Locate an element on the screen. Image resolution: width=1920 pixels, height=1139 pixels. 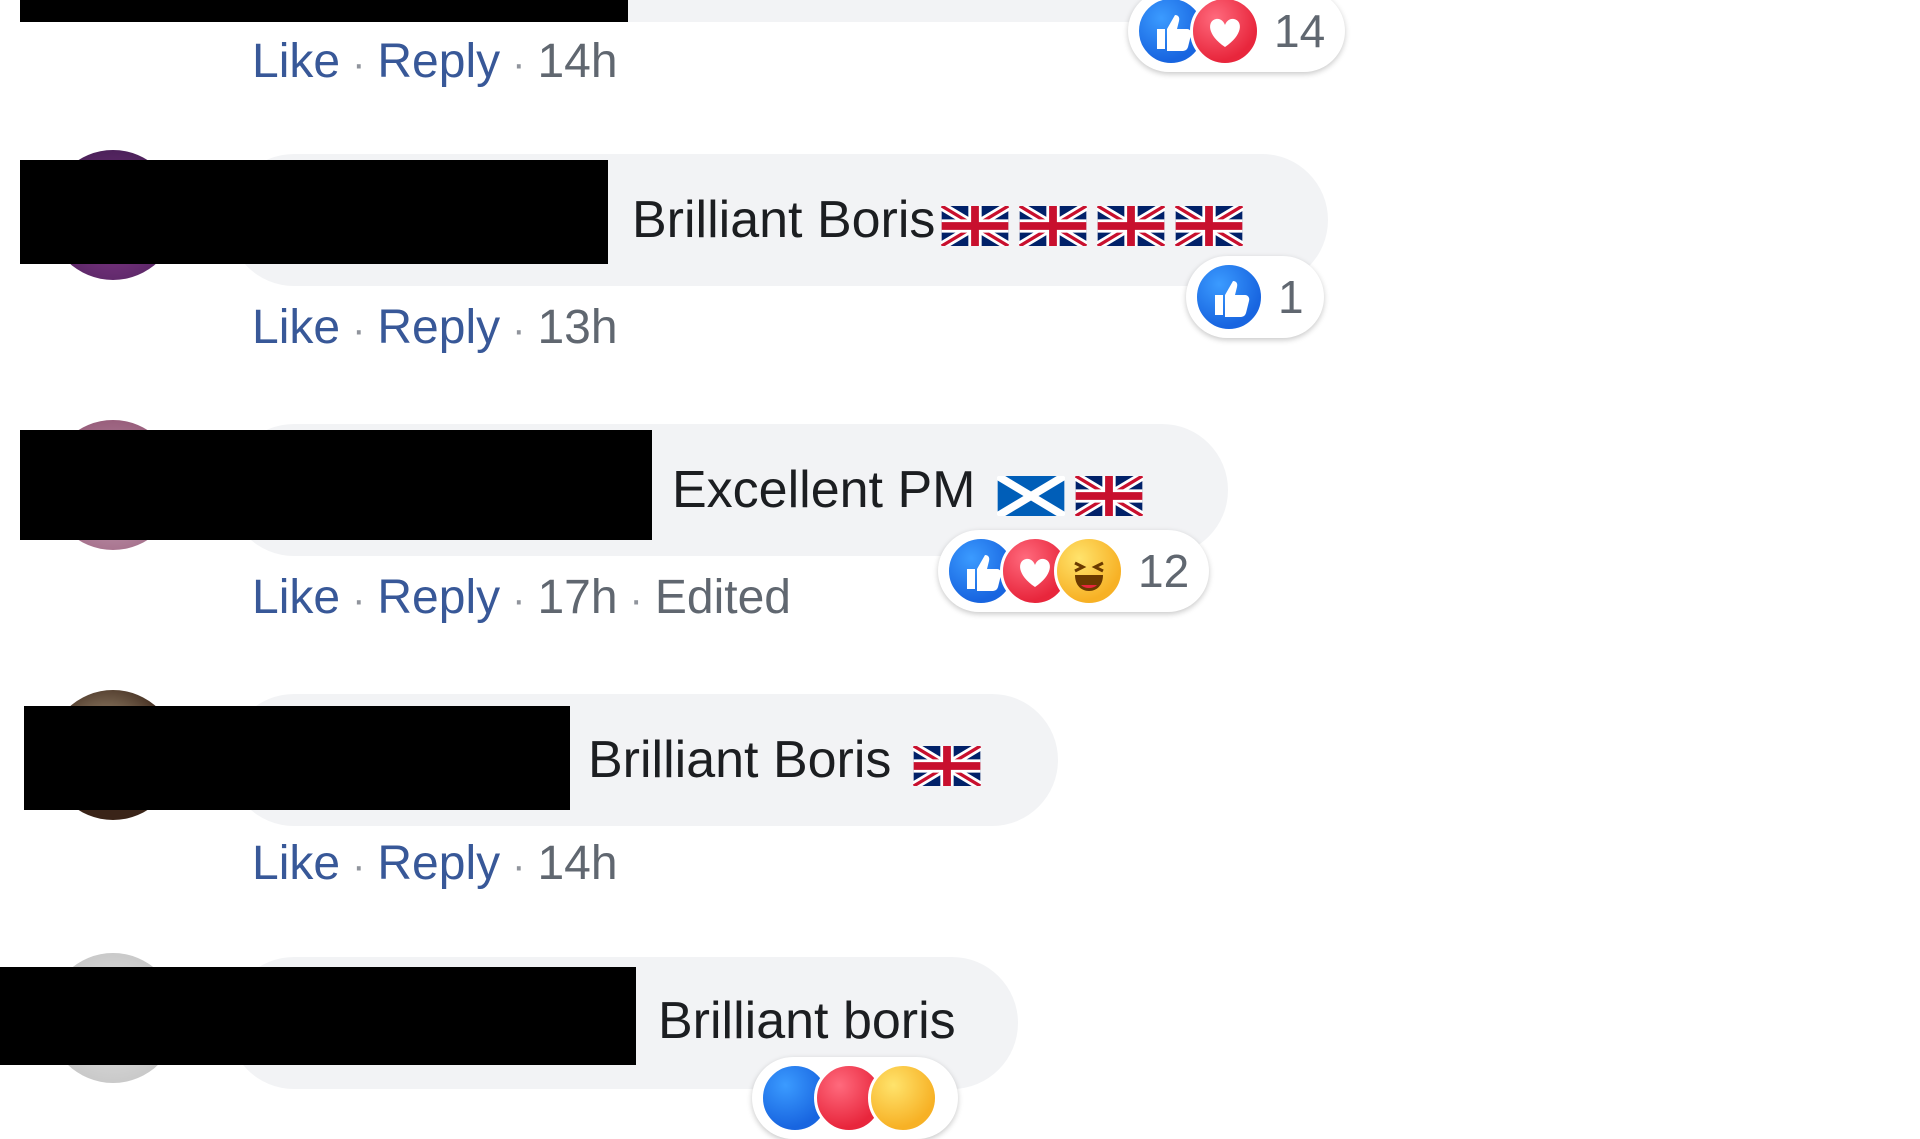
reaction-summary: 14 is located at coordinates (1237, 36).